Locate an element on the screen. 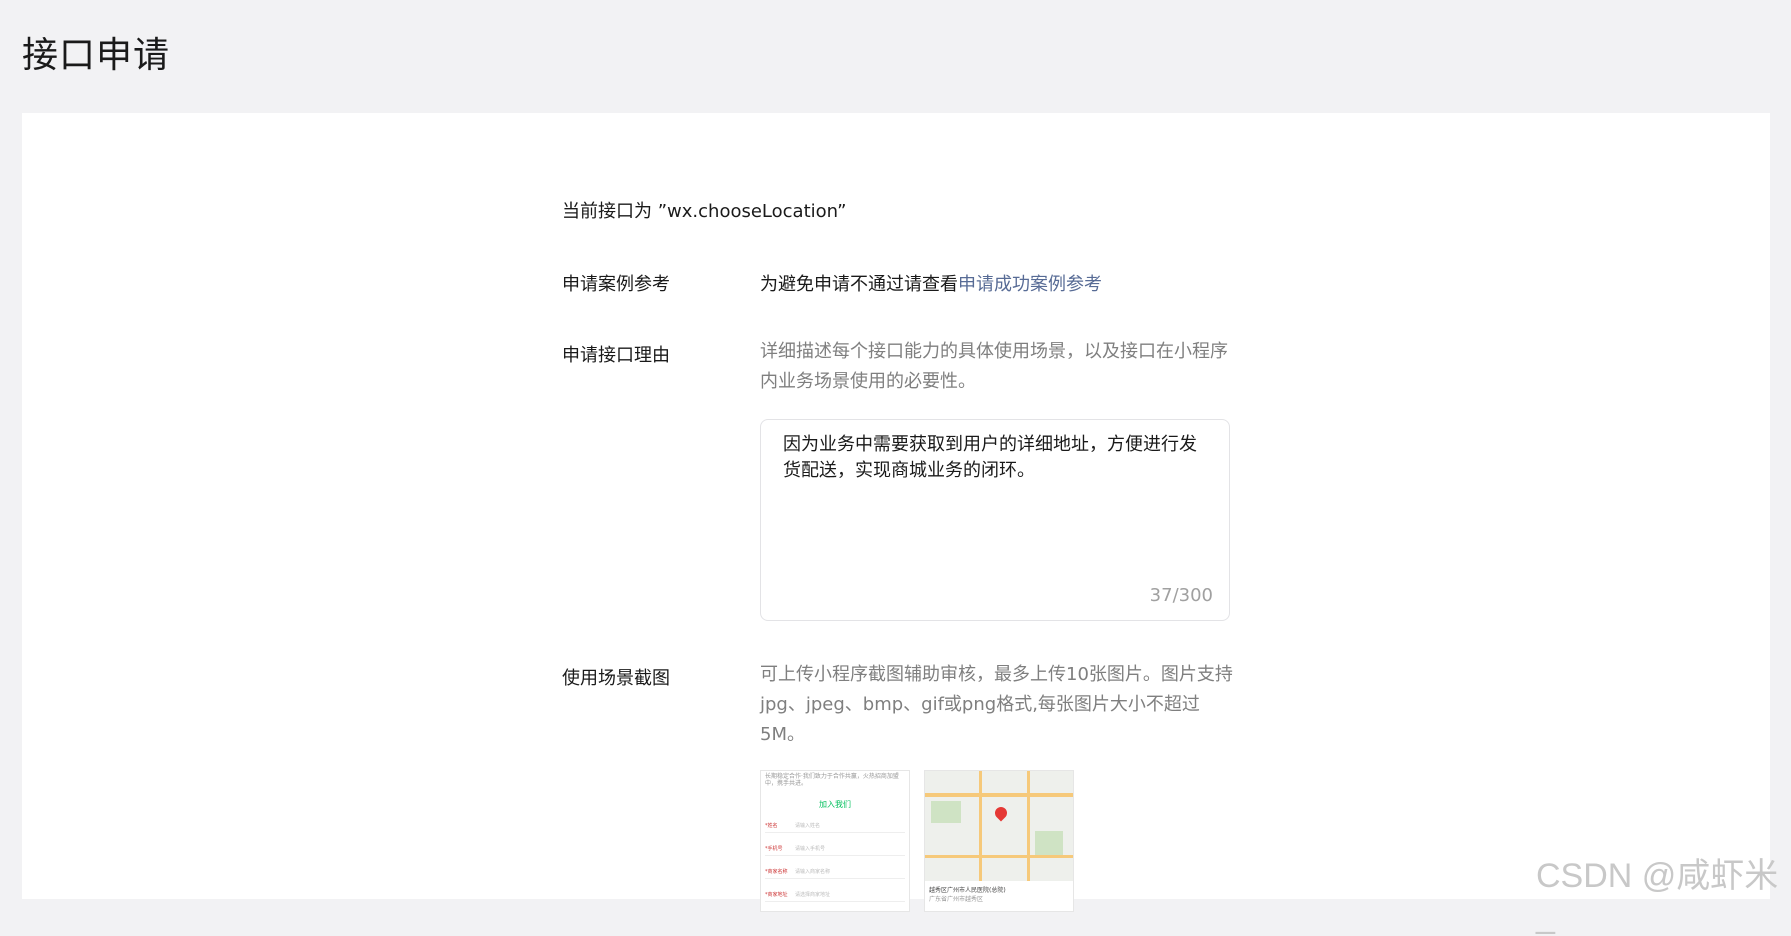  case-reference-label: 申请案例参考 is located at coordinates (616, 284).